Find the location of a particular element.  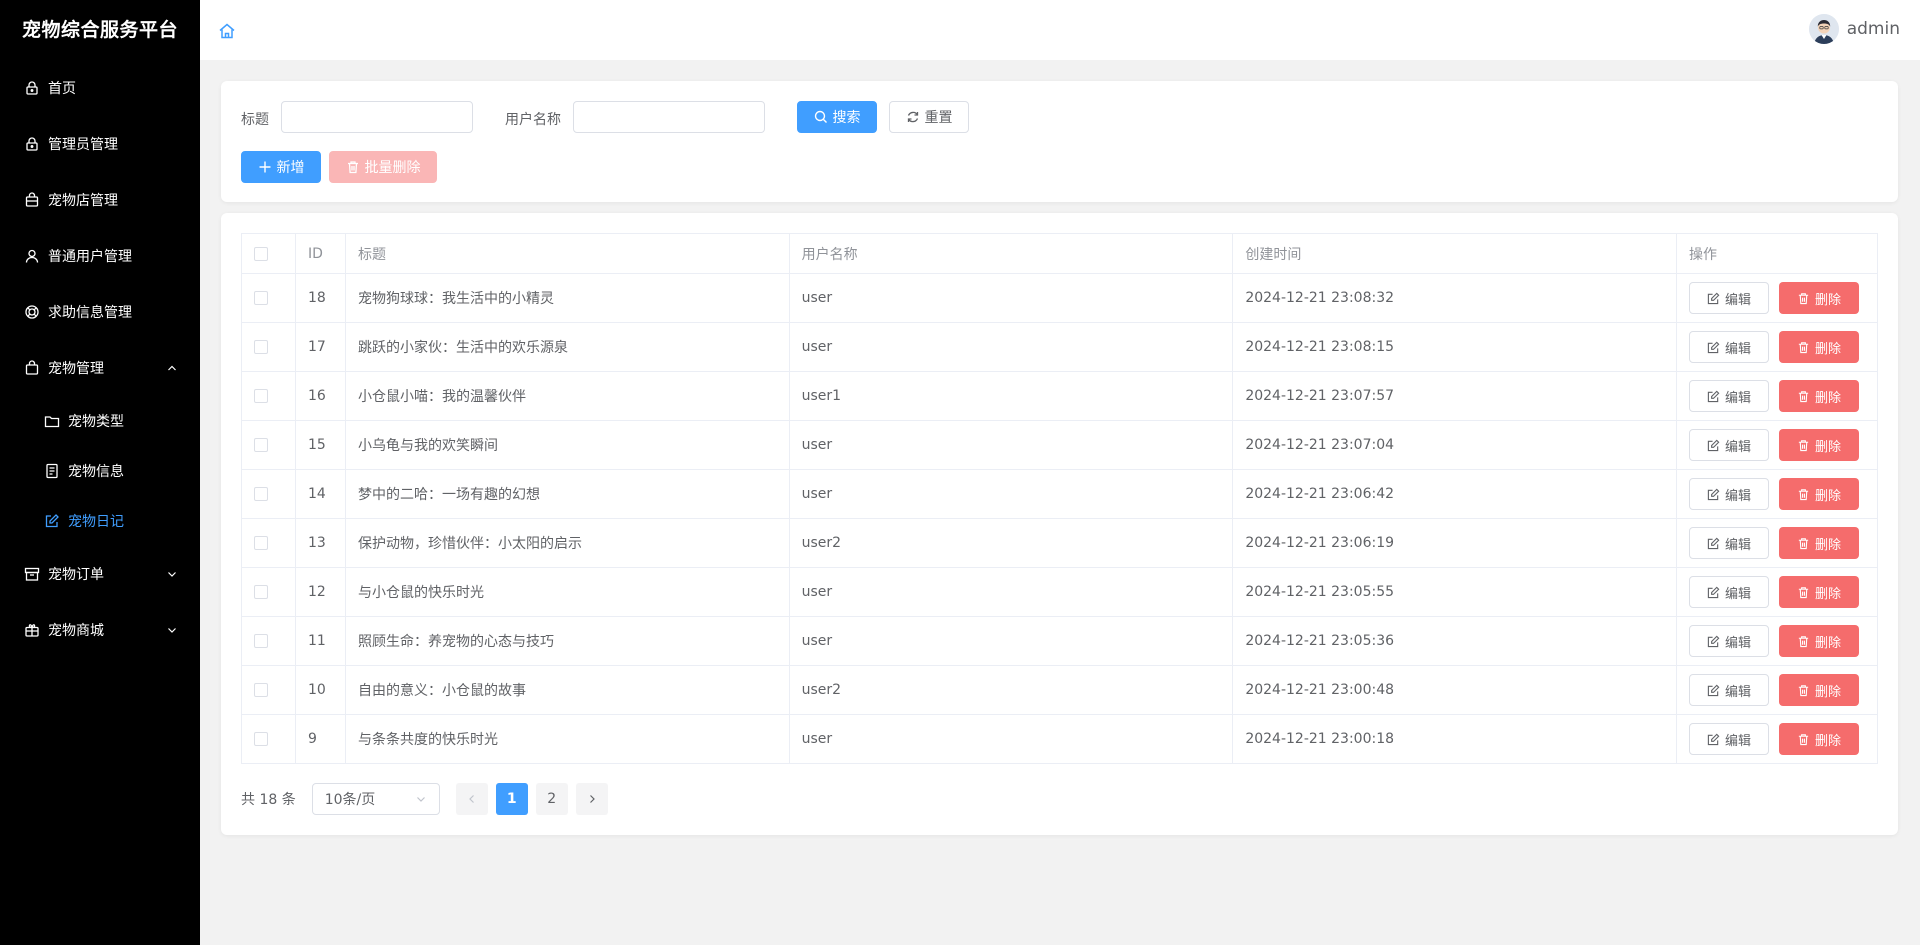

sidebar-item-users: 普通用户管理 is located at coordinates (100, 256).